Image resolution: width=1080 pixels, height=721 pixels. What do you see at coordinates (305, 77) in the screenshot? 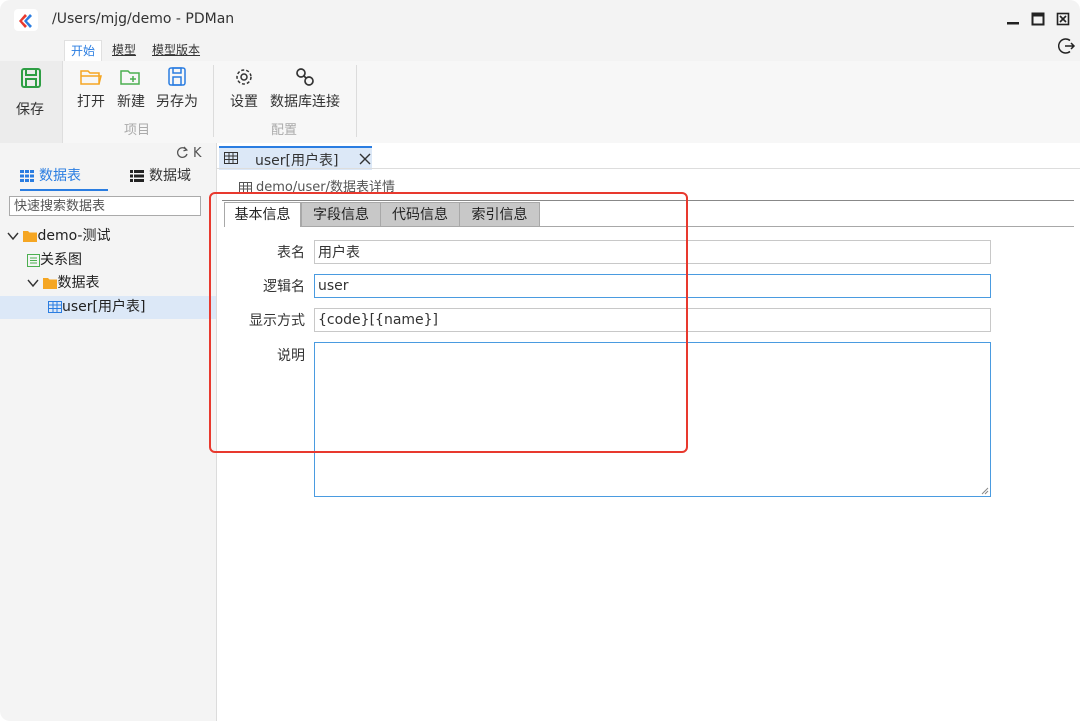
I see `link-icon` at bounding box center [305, 77].